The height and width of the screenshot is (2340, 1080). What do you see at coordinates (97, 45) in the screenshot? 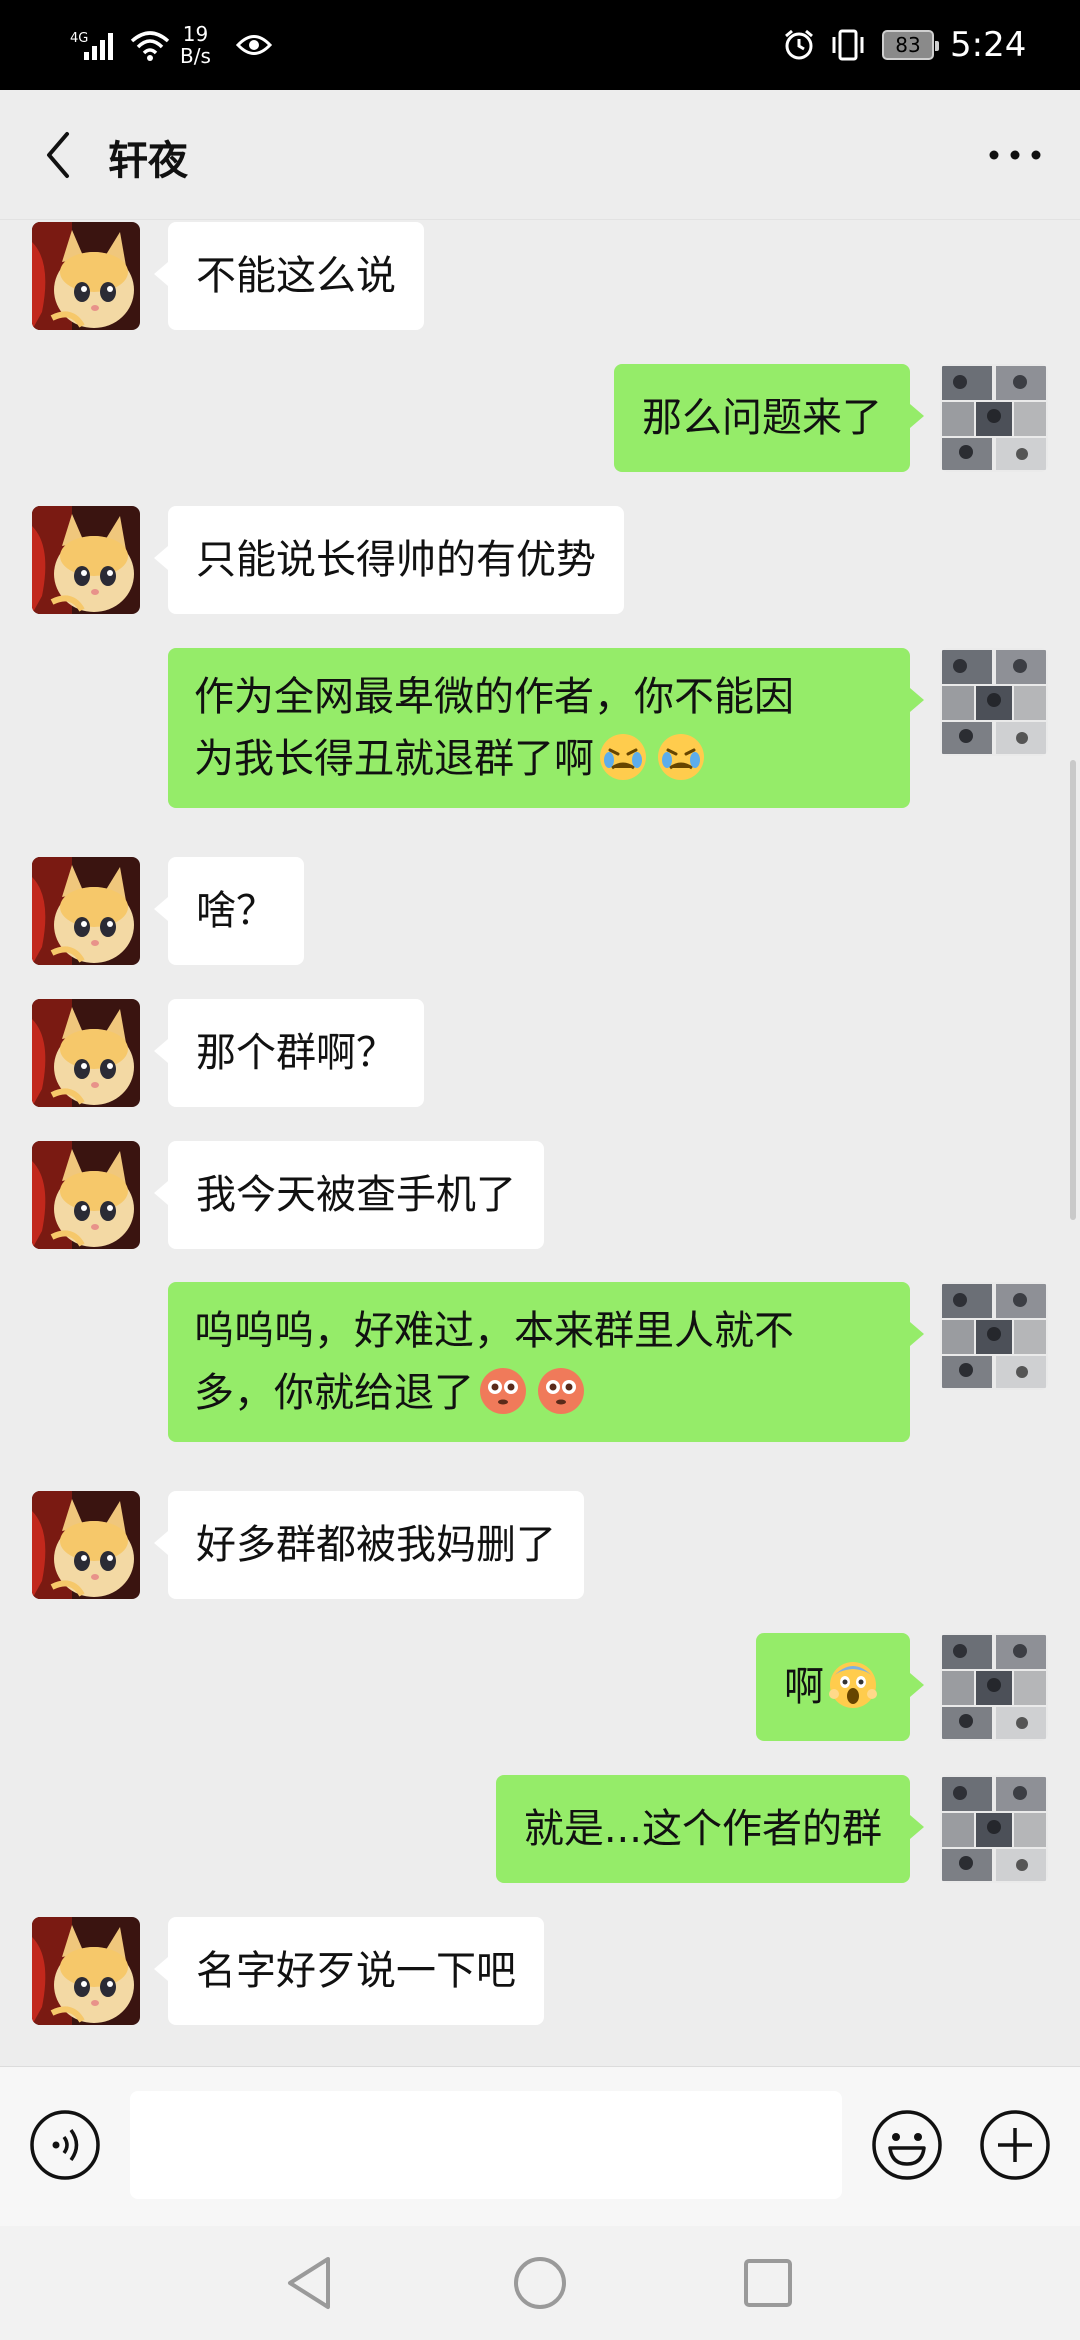
I see `cell-signal-icon: 4G` at bounding box center [97, 45].